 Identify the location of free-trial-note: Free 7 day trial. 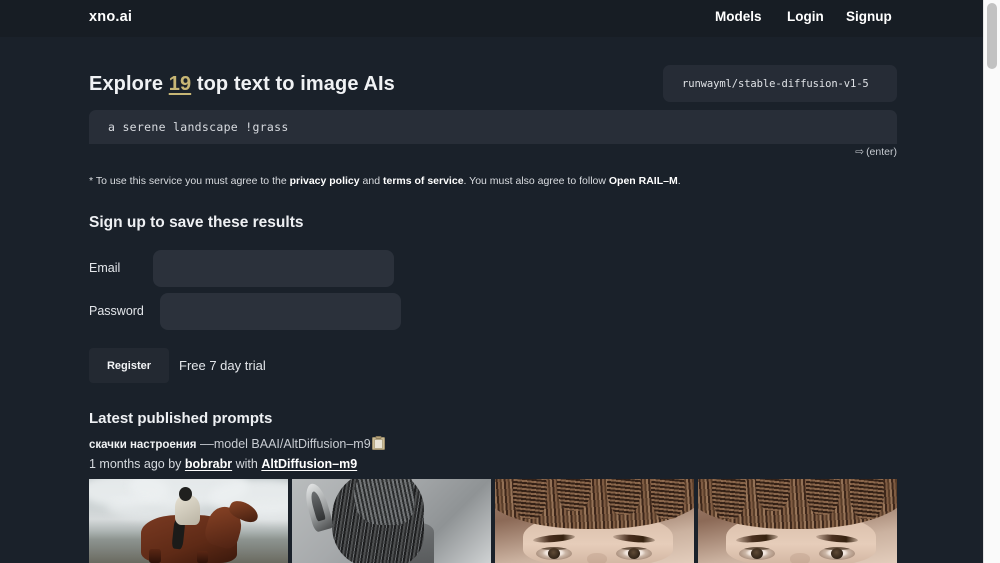
(222, 365).